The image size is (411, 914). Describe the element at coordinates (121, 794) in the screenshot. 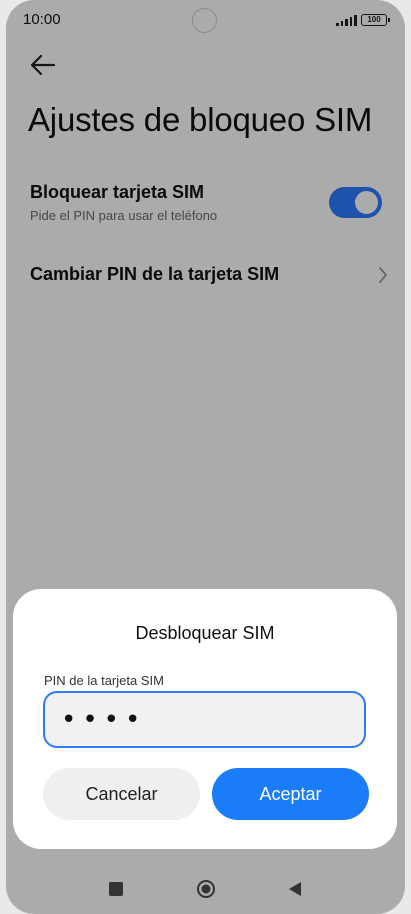

I see `cancel-button: Cancelar` at that location.